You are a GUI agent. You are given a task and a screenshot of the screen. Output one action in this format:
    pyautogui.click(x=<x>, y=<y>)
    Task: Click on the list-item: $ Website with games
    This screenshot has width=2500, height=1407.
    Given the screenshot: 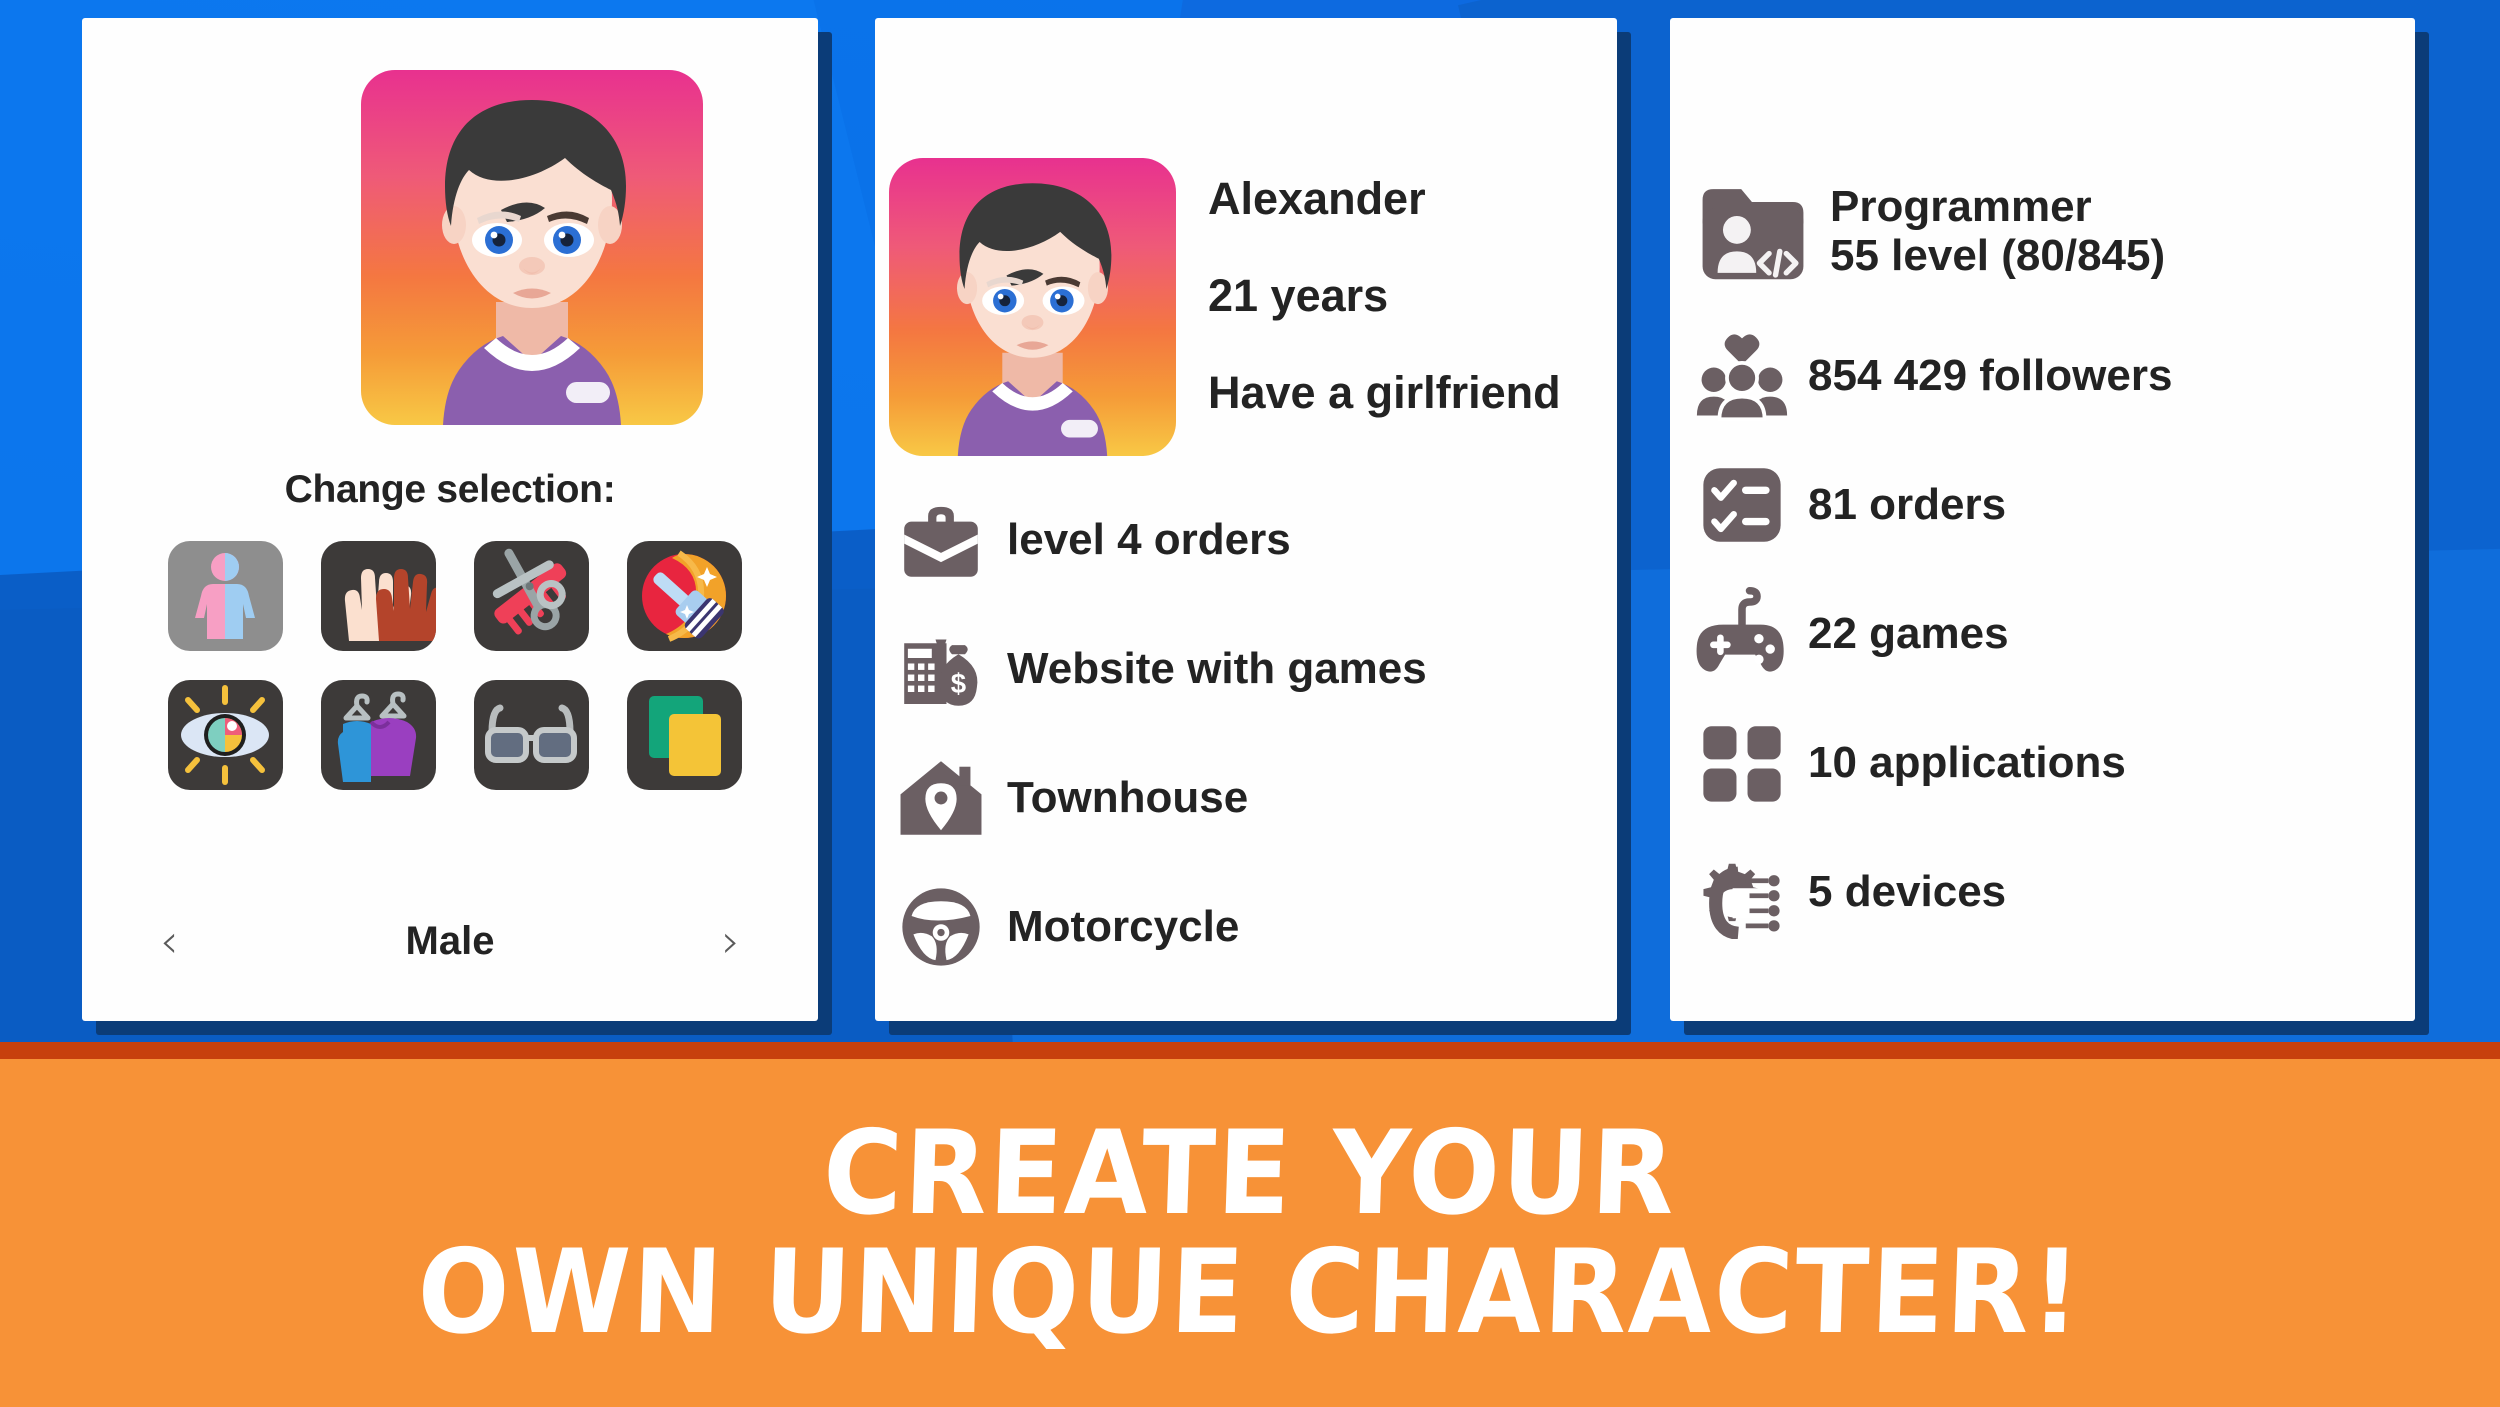 What is the action you would take?
    pyautogui.click(x=1253, y=669)
    